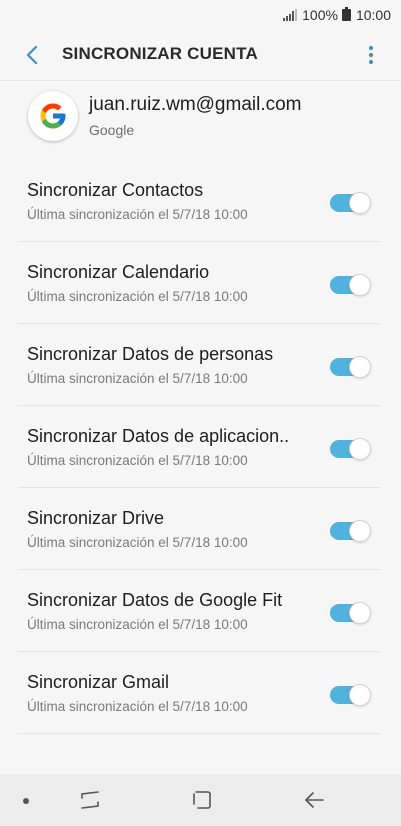 The image size is (401, 826). What do you see at coordinates (158, 436) in the screenshot?
I see `sync-item-label: Sincronizar Datos de aplicacion..` at bounding box center [158, 436].